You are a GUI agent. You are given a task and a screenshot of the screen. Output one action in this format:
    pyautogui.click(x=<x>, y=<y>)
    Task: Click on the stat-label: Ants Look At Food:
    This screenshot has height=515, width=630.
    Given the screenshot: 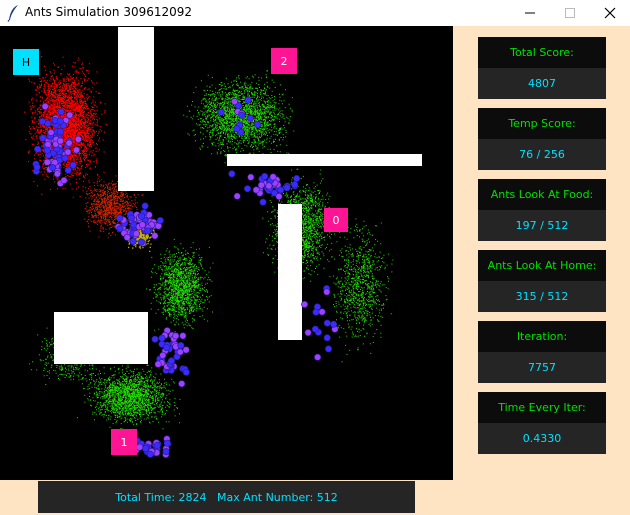 What is the action you would take?
    pyautogui.click(x=542, y=194)
    